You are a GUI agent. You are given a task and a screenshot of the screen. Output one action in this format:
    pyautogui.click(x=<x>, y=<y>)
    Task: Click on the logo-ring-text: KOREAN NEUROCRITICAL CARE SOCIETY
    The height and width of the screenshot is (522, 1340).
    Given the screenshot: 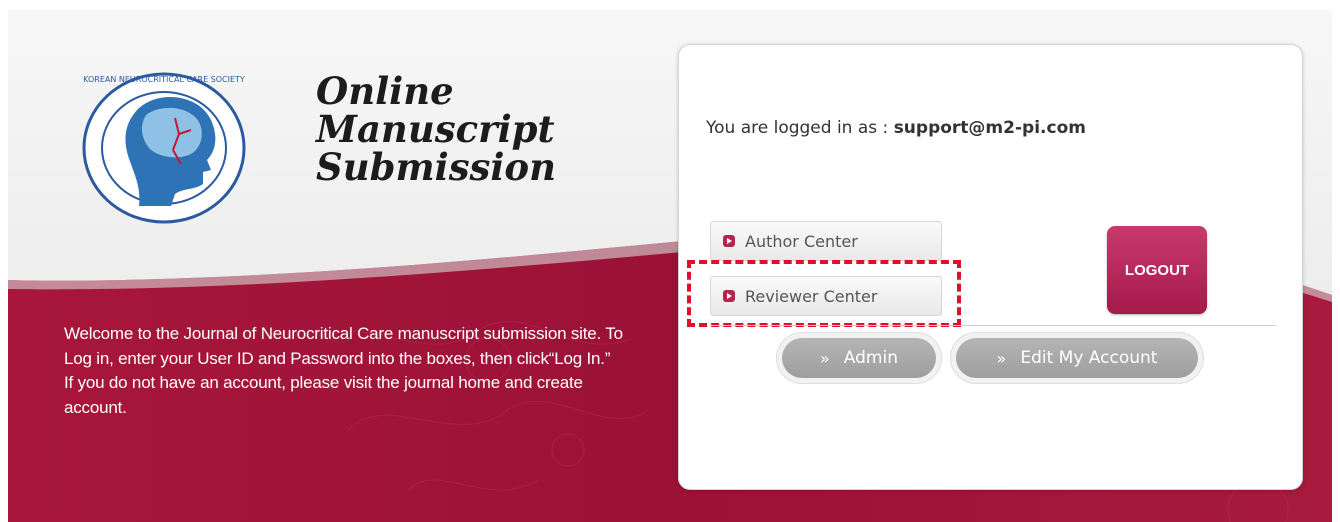 What is the action you would take?
    pyautogui.click(x=164, y=79)
    